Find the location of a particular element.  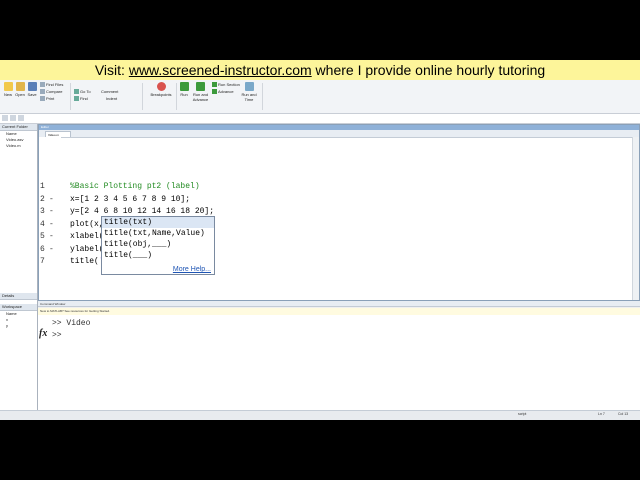

fx-icon: fx is located at coordinates (43, 333).